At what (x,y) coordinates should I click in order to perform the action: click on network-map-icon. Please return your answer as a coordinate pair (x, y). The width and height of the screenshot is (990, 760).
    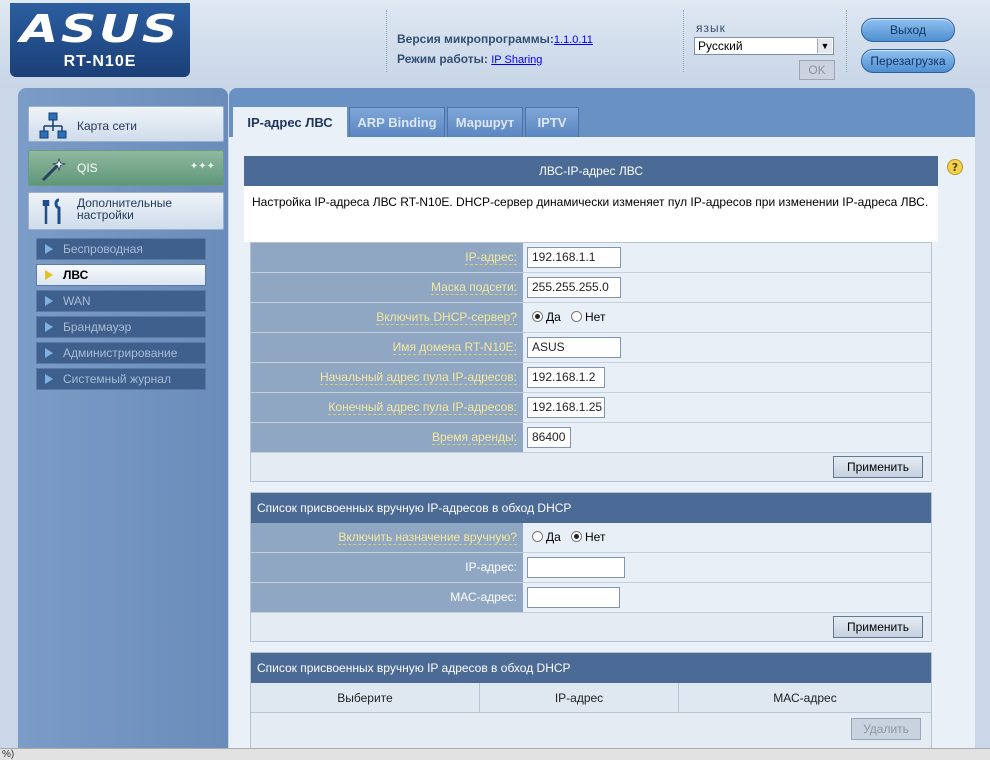
    Looking at the image, I should click on (53, 125).